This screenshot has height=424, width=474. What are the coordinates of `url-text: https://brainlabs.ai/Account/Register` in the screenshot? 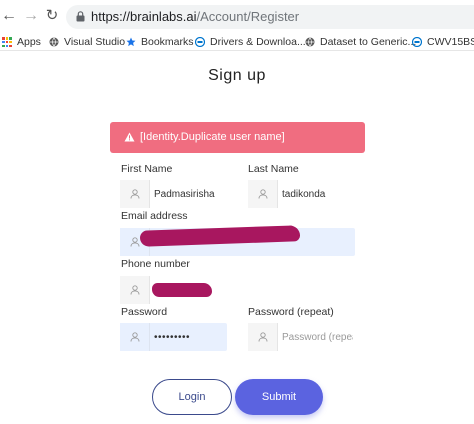 It's located at (195, 17).